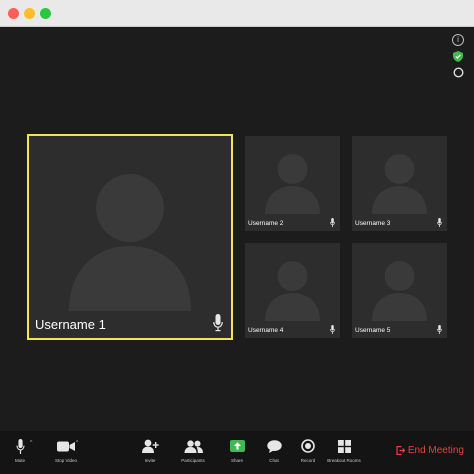  Describe the element at coordinates (308, 454) in the screenshot. I see `record-button: Record` at that location.